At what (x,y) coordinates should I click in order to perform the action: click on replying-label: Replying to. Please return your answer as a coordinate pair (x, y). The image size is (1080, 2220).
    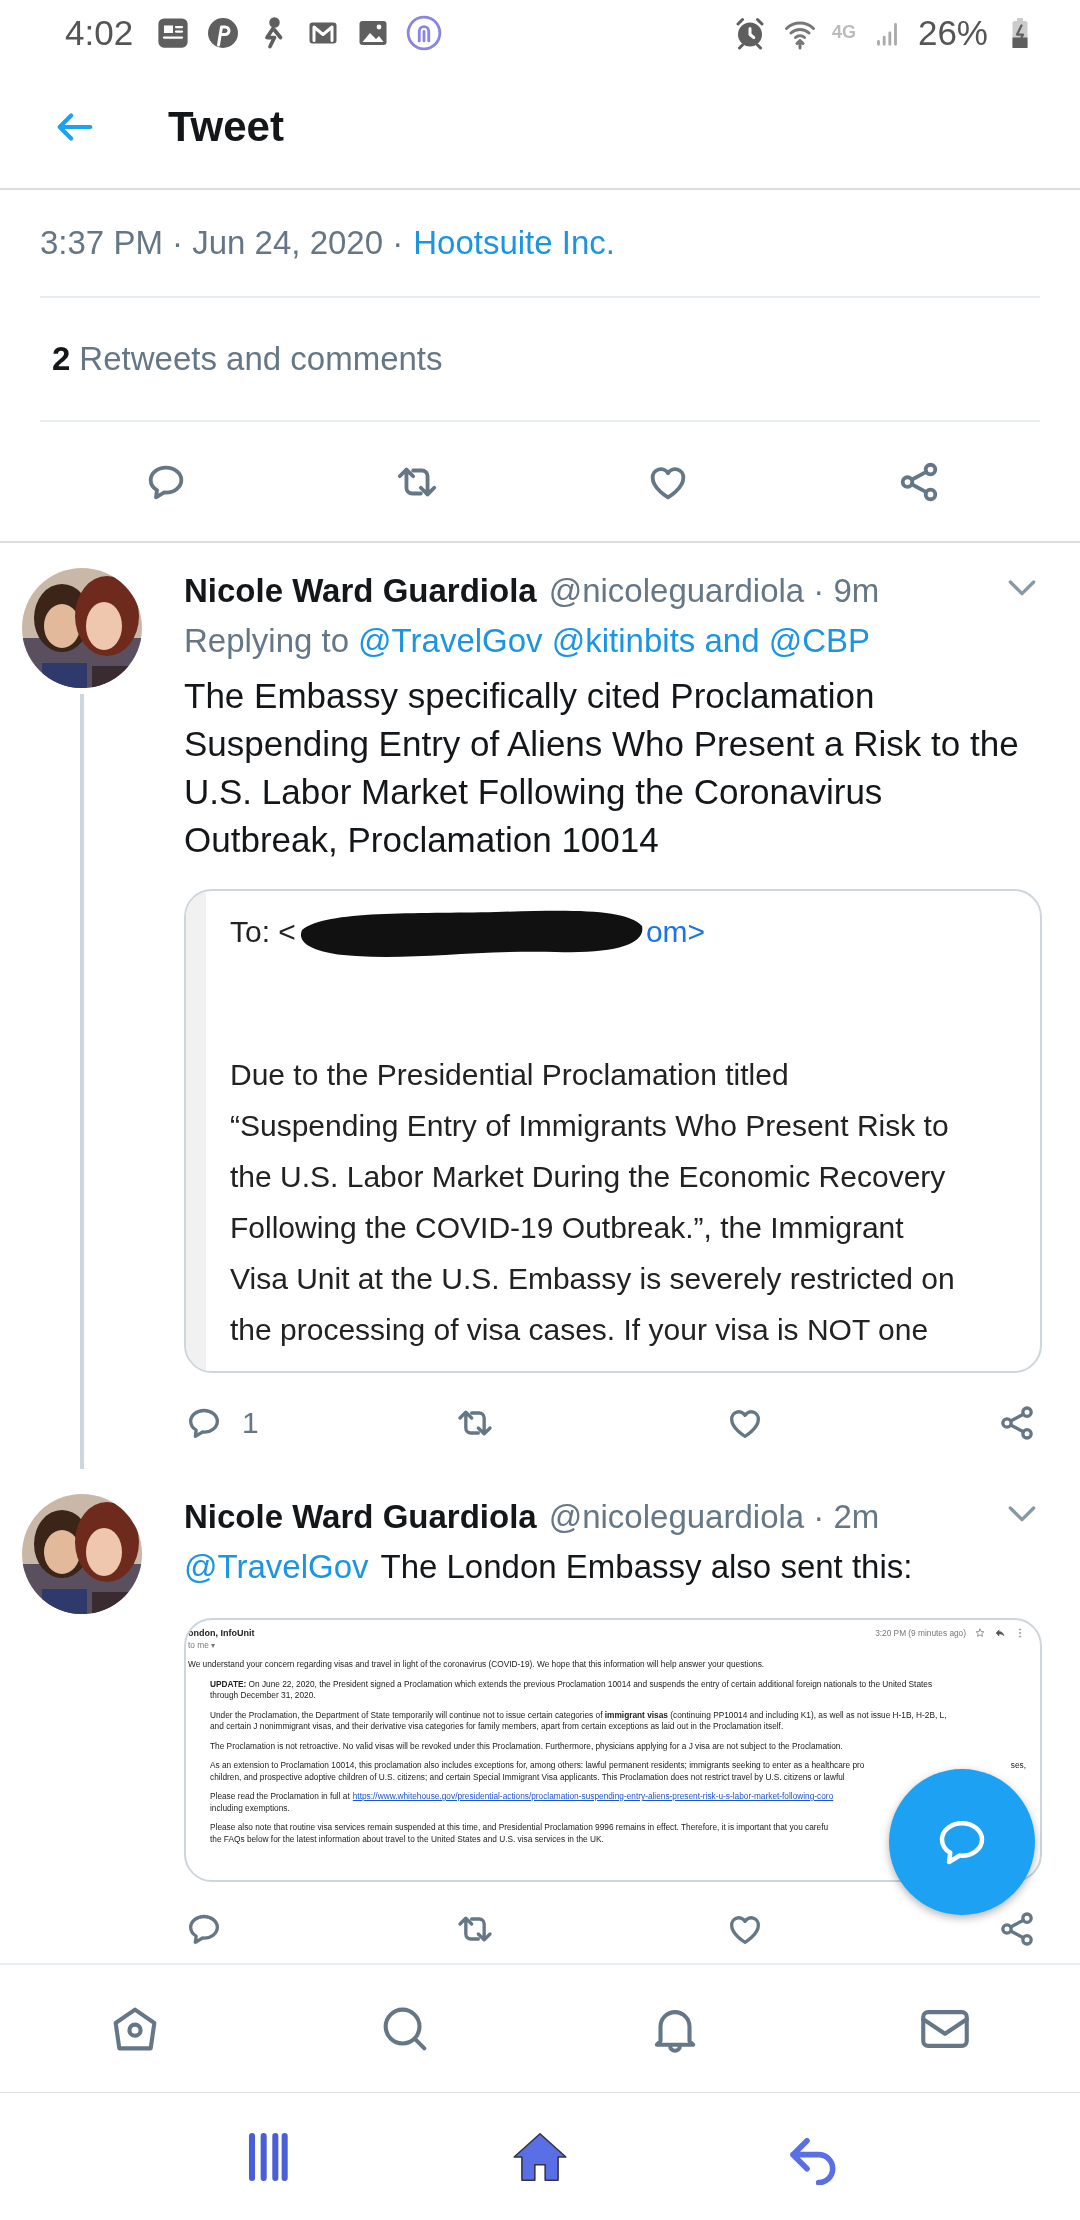
    Looking at the image, I should click on (267, 641).